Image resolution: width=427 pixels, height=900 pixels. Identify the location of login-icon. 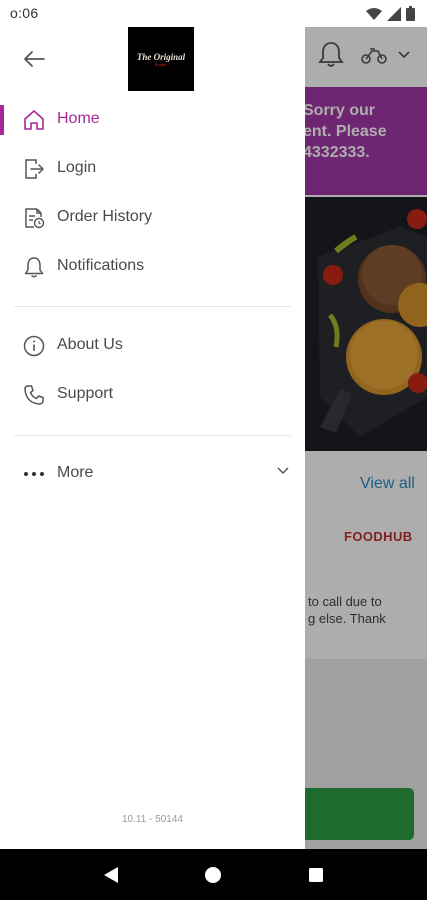
(34, 169).